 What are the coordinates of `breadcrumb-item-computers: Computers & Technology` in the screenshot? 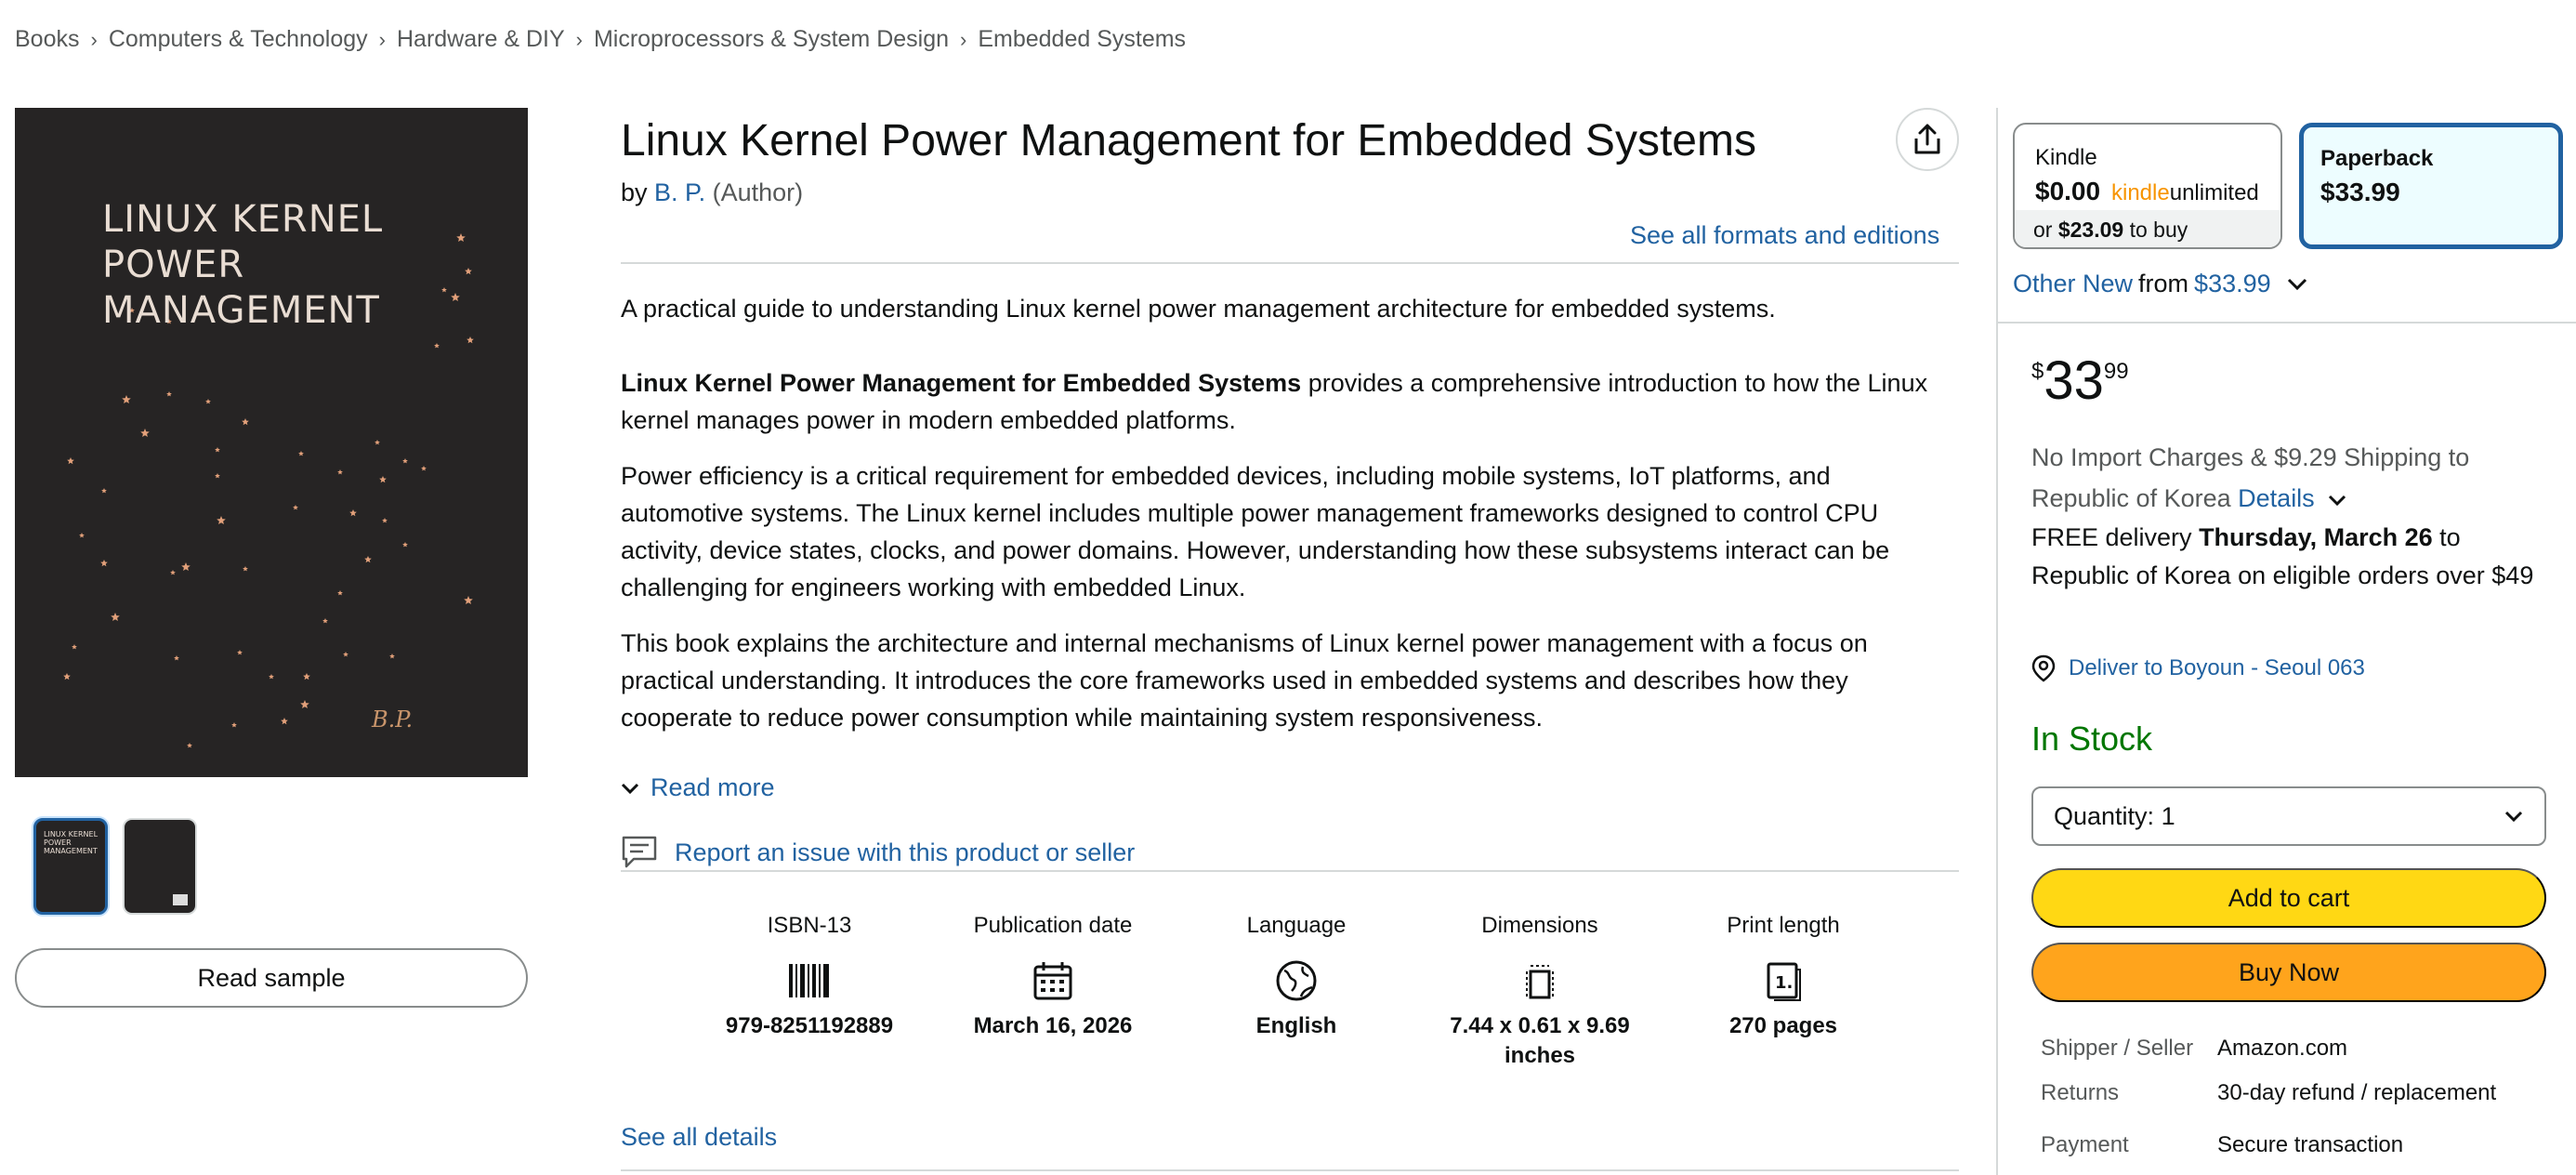 It's located at (238, 39).